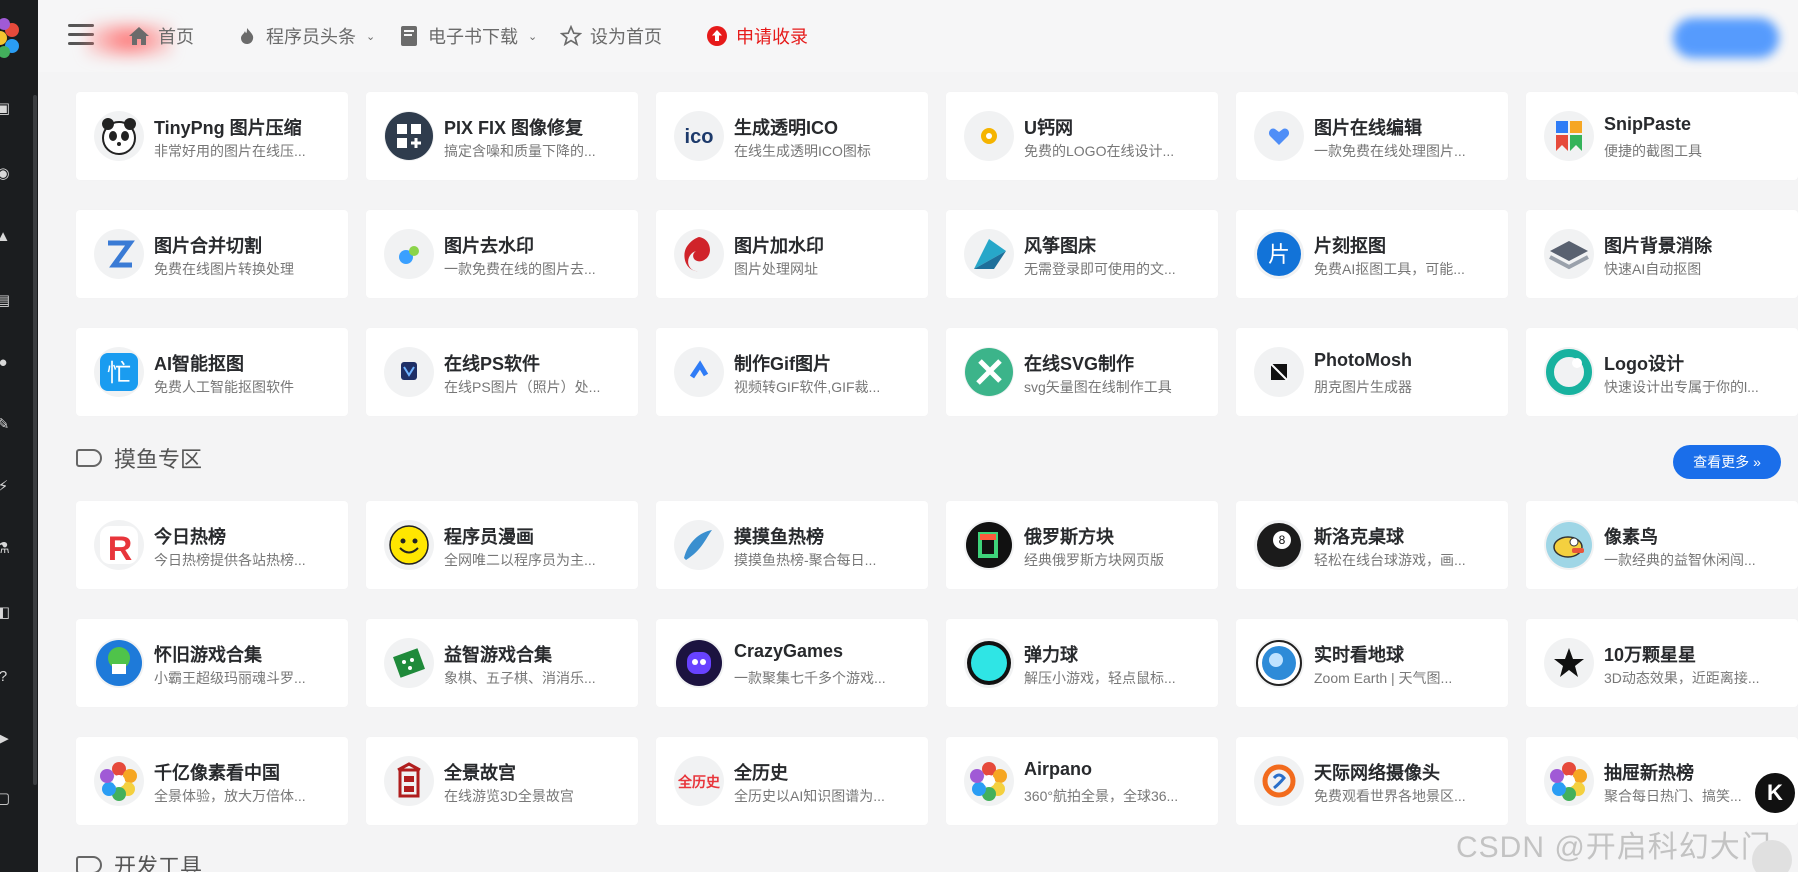 The image size is (1798, 872). What do you see at coordinates (467, 36) in the screenshot?
I see `nav-ebook-download: 电子书下载 ⌄` at bounding box center [467, 36].